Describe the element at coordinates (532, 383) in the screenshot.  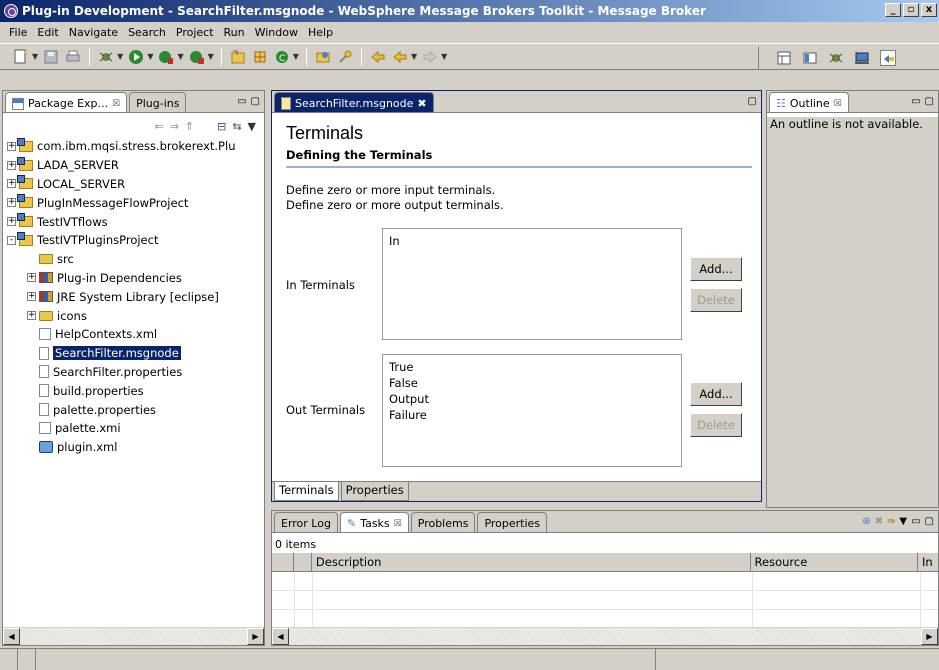
I see `list-item: False` at that location.